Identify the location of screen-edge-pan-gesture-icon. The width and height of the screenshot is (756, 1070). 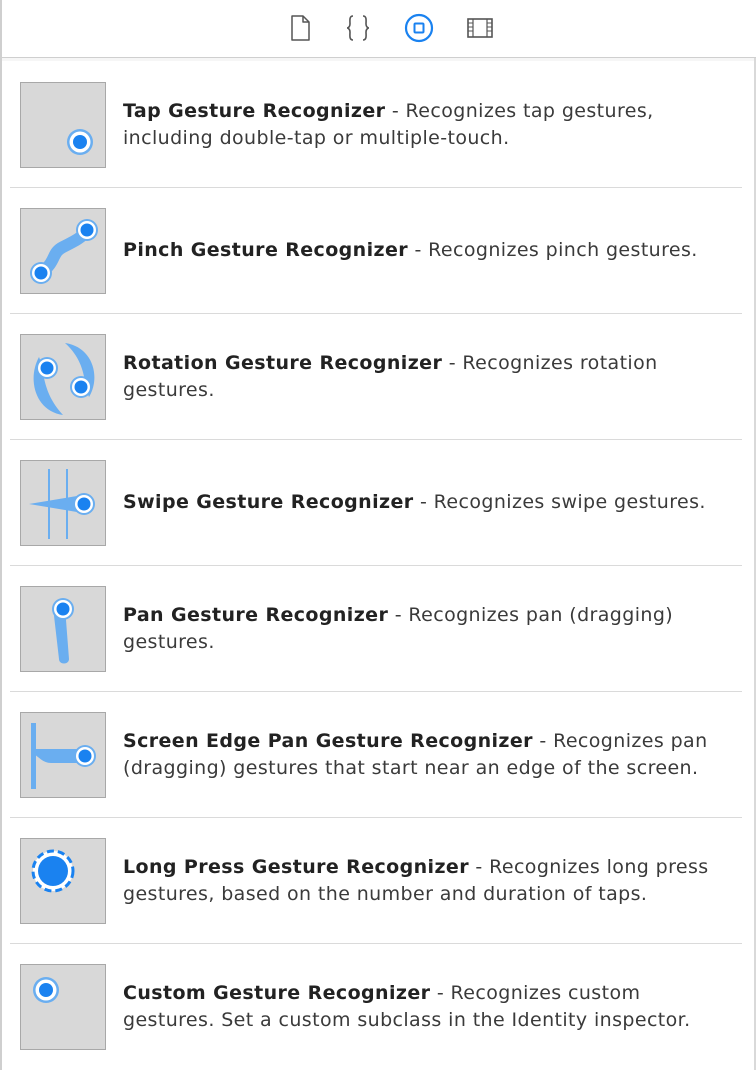
(63, 756).